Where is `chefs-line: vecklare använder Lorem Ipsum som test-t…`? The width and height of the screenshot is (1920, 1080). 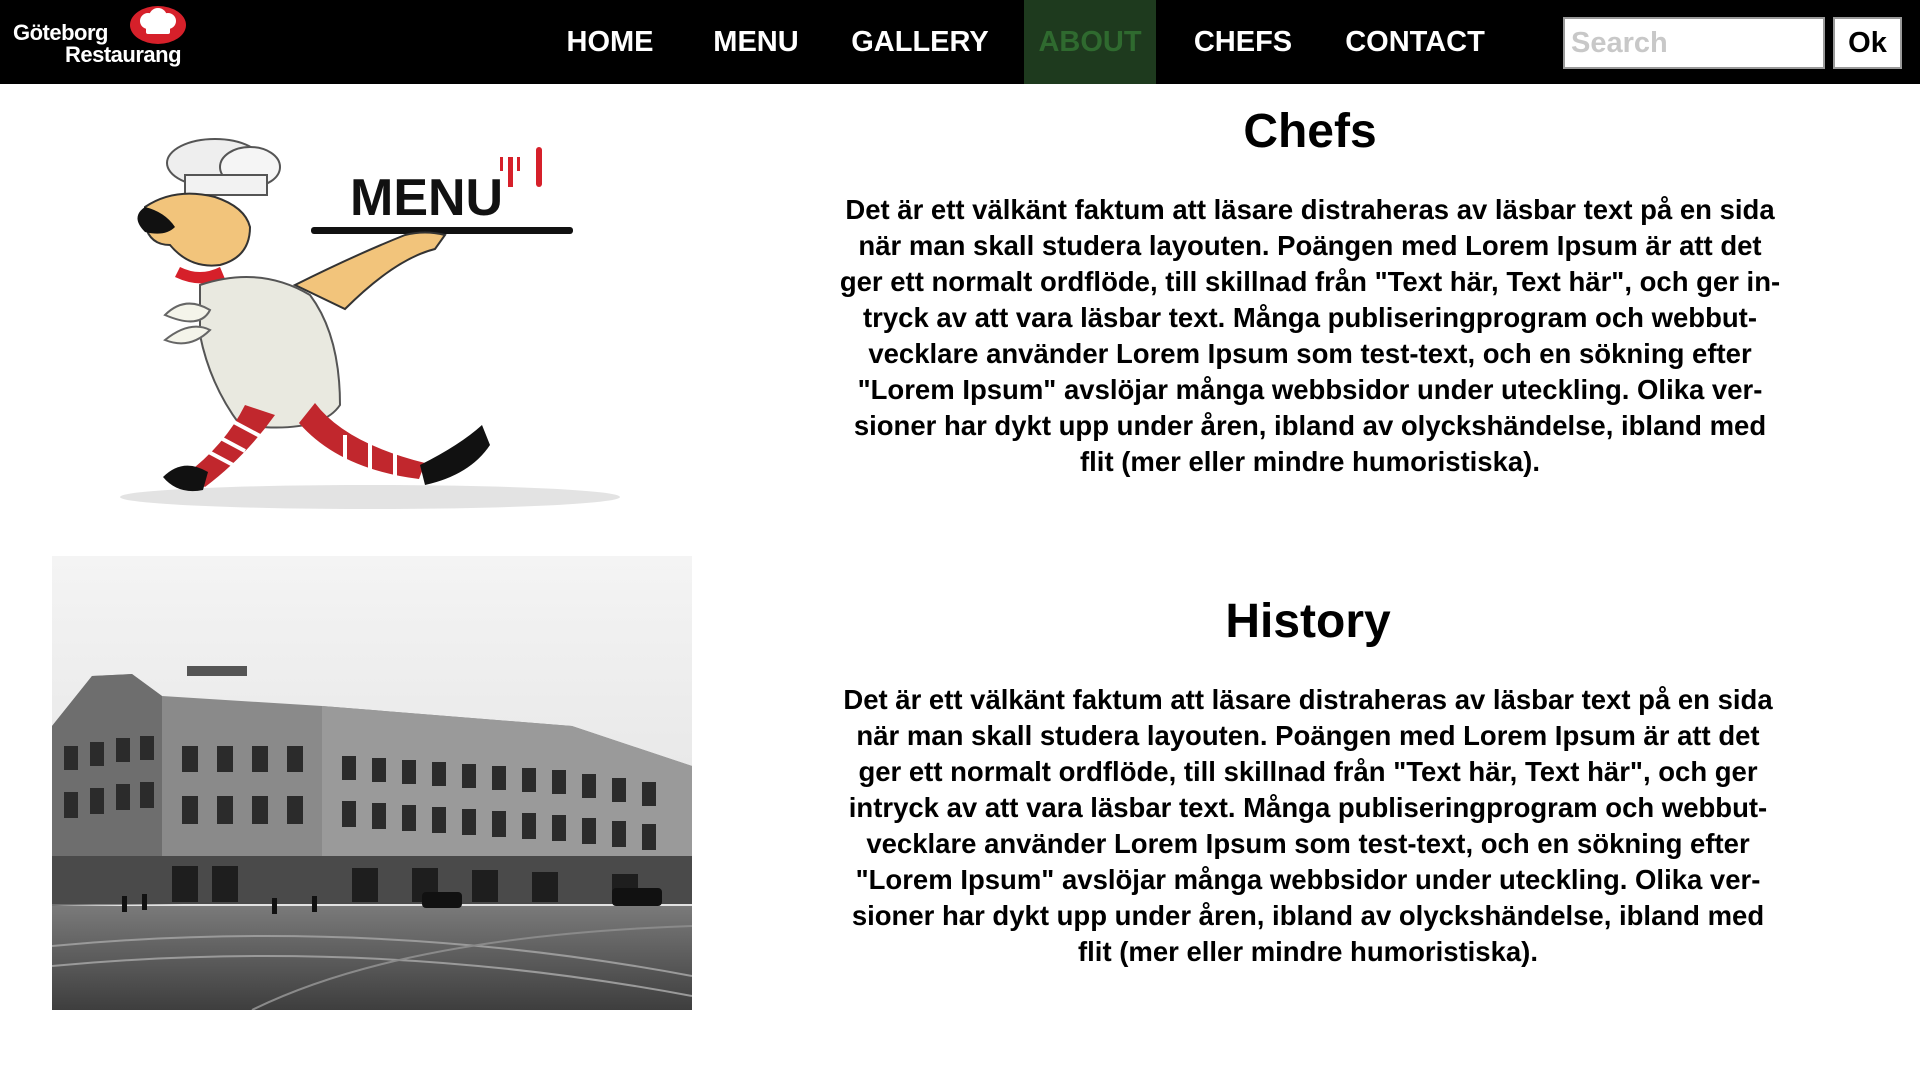
chefs-line: vecklare använder Lorem Ipsum som test-t… is located at coordinates (1310, 353).